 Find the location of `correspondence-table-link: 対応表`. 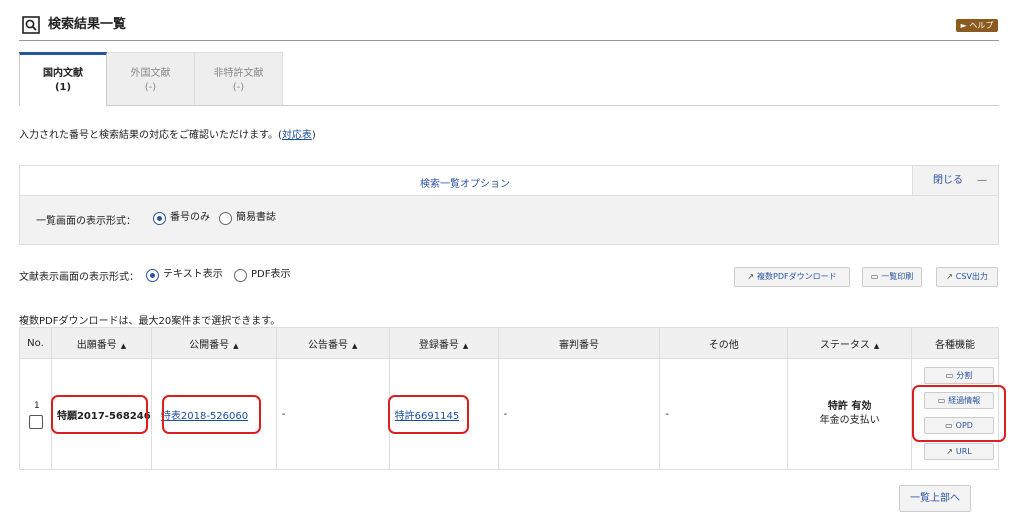

correspondence-table-link: 対応表 is located at coordinates (297, 135).